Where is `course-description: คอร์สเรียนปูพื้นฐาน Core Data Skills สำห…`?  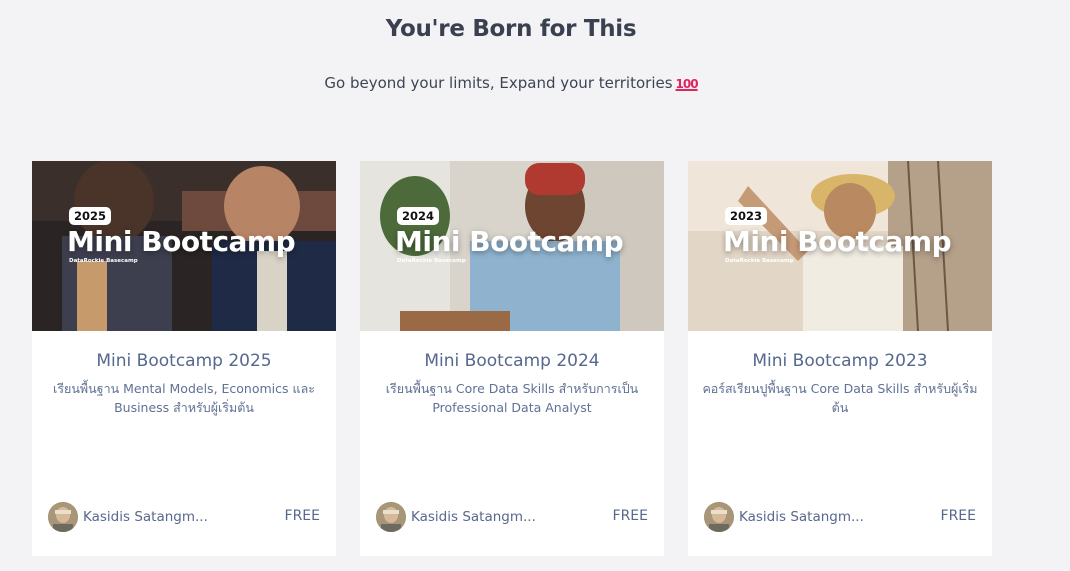
course-description: คอร์สเรียนปูพื้นฐาน Core Data Skills สำห… is located at coordinates (840, 398).